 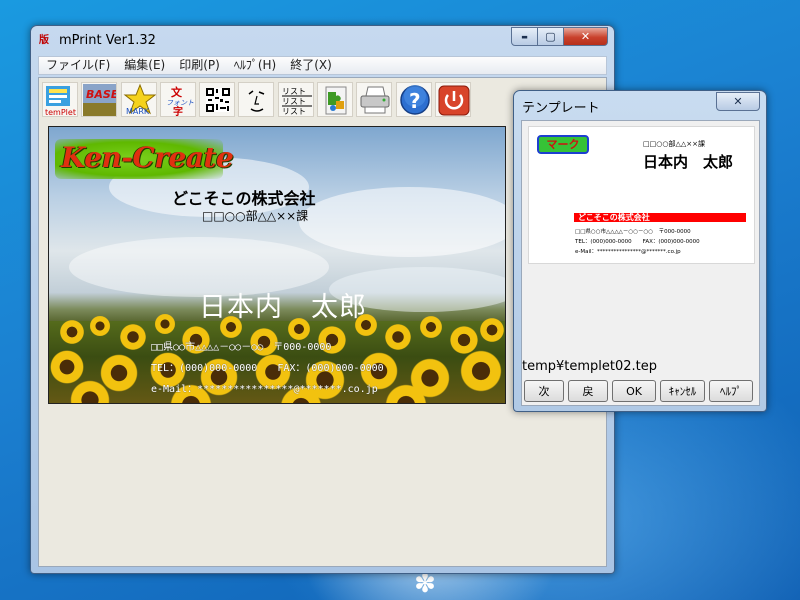 I want to click on card-address: □□県○○市△△△△－○○－○○ 〒000-0000, so click(x=241, y=347).